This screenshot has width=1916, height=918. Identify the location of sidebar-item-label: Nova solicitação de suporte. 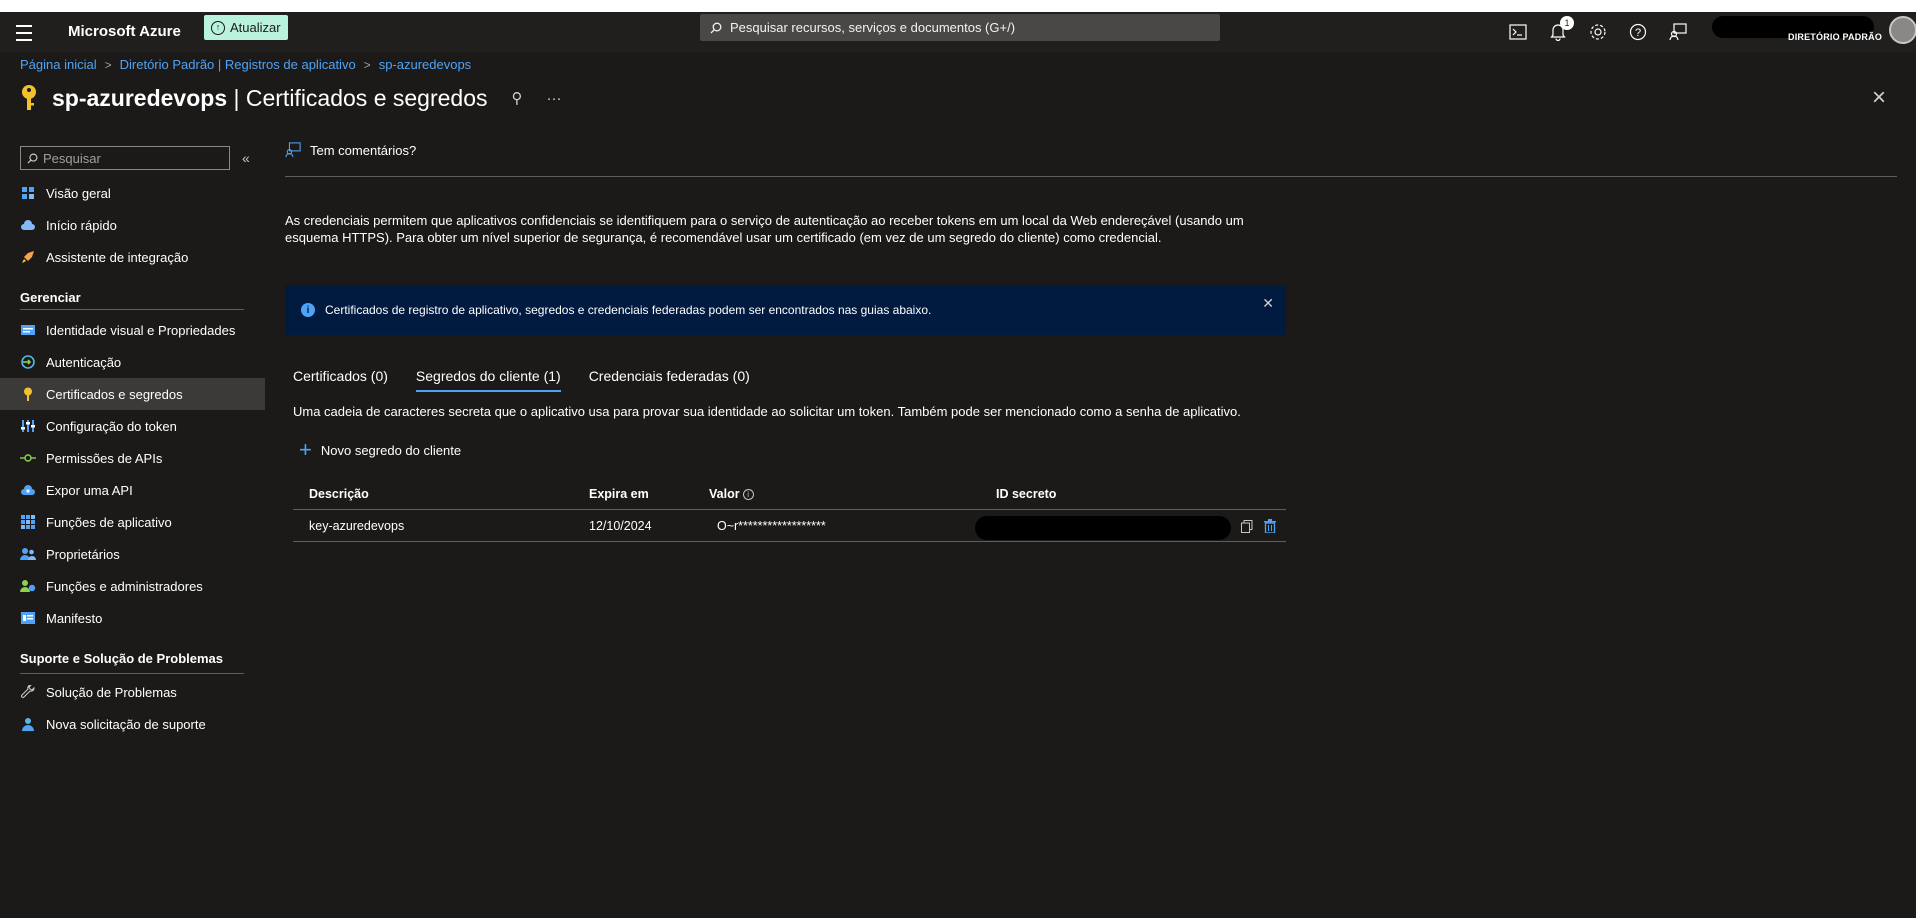
(126, 724).